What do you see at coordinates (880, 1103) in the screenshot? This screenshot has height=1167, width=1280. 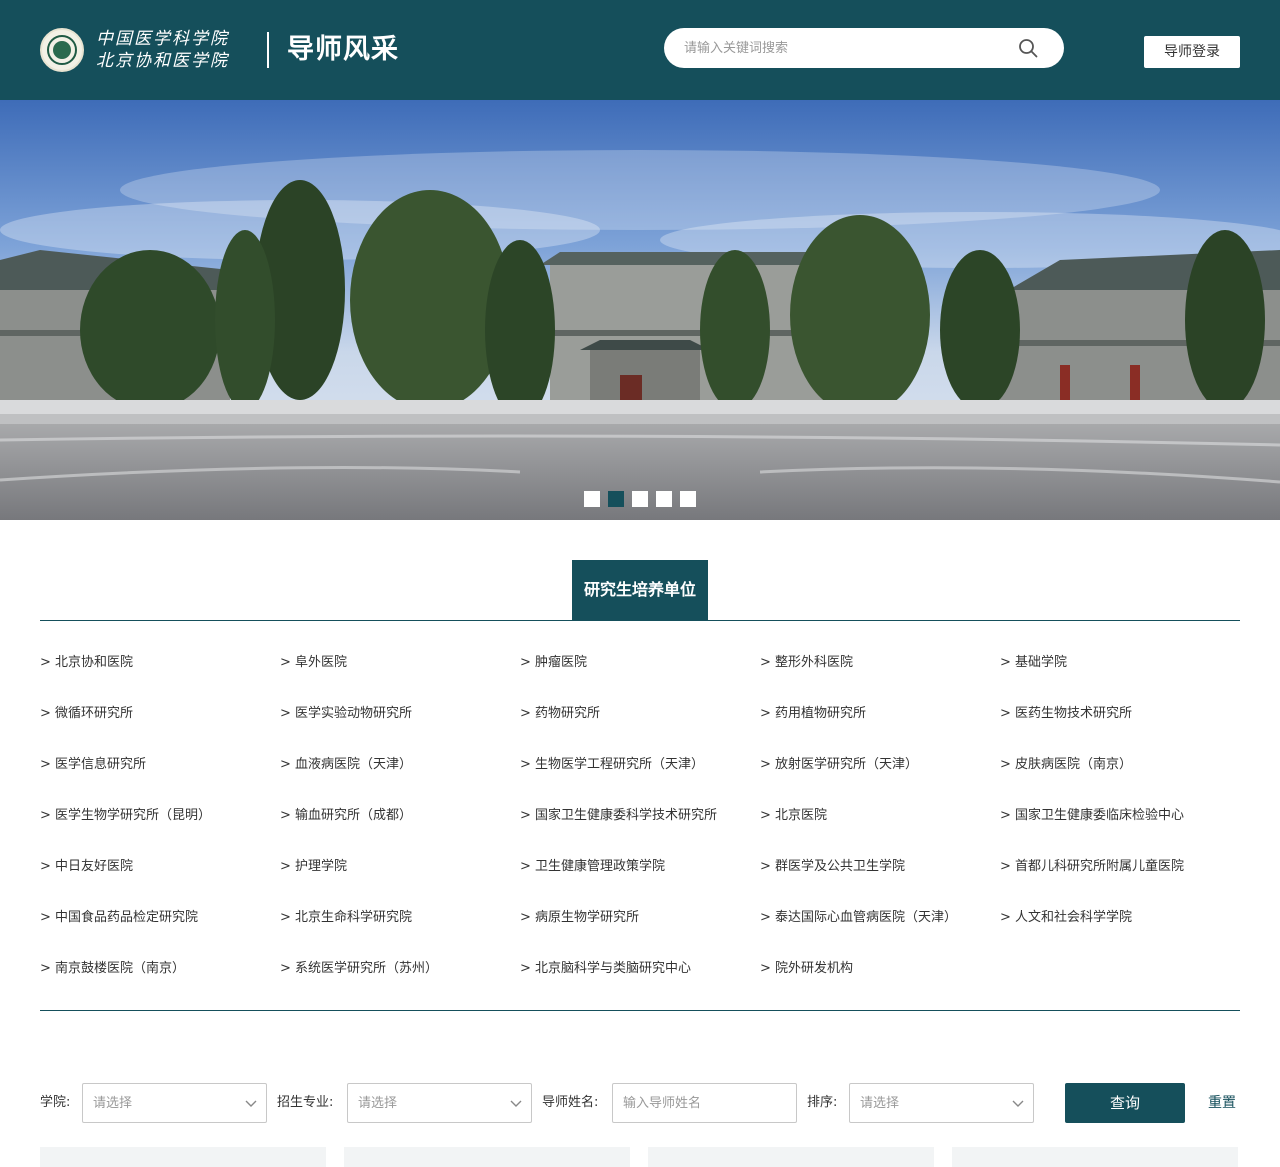 I see `sort-select-value: 请选择` at bounding box center [880, 1103].